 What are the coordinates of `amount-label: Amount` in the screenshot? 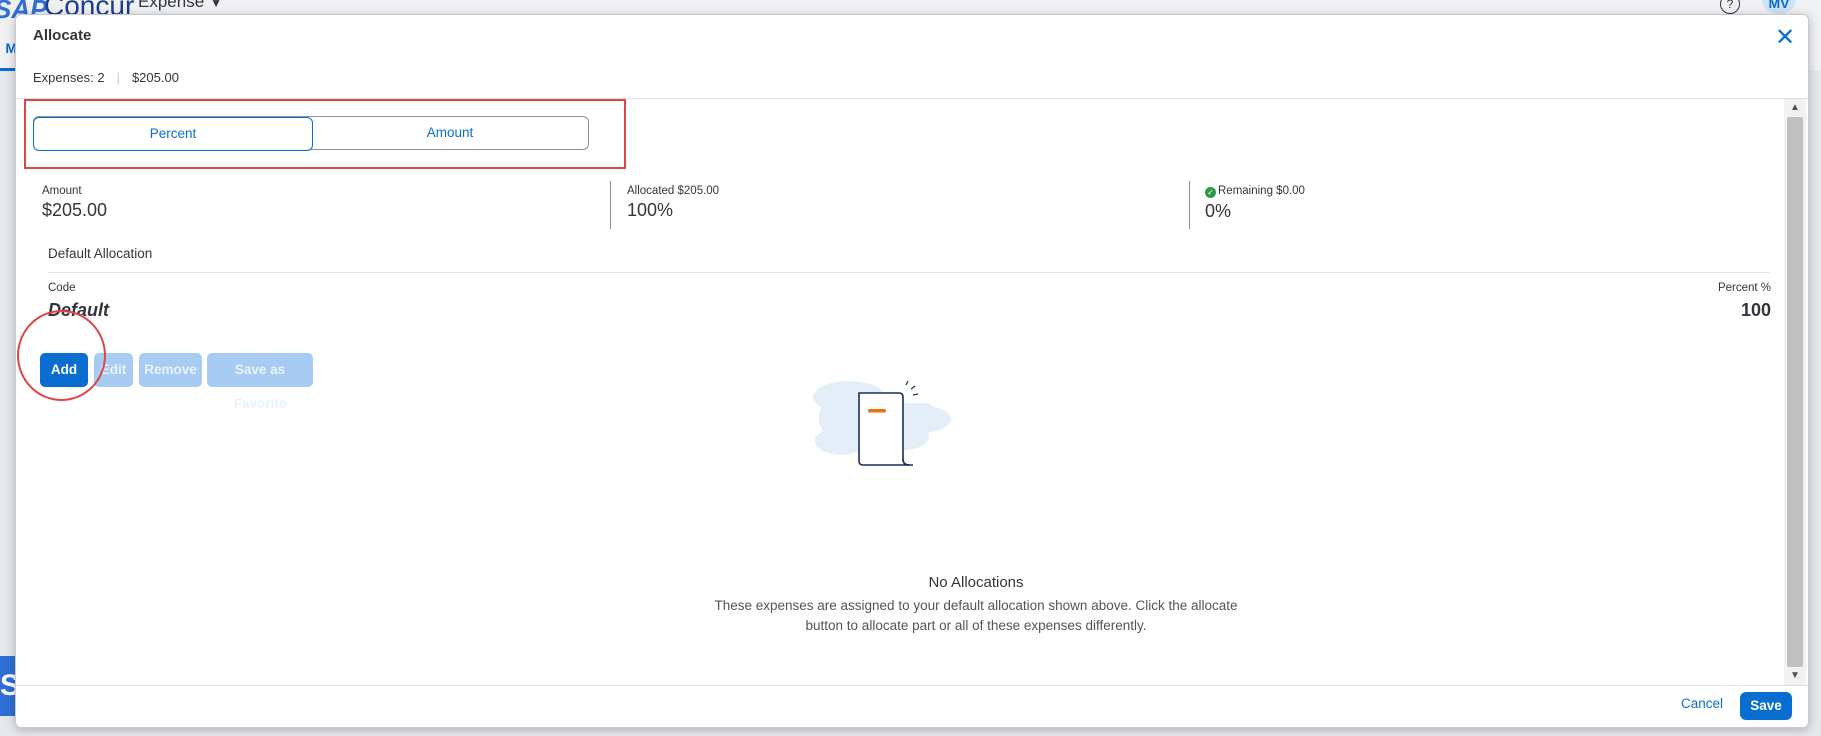 It's located at (62, 191).